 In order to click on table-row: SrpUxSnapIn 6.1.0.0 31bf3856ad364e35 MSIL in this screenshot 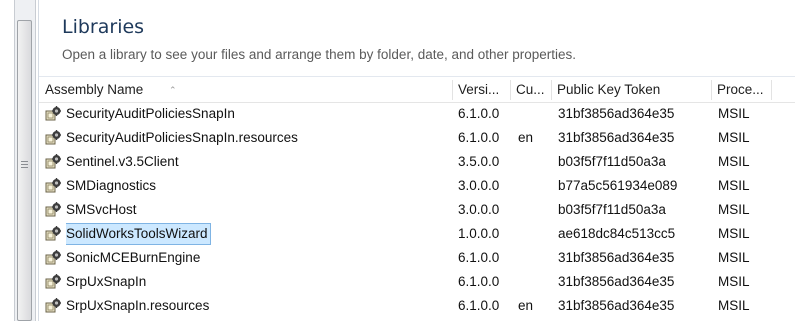, I will do `click(417, 282)`.